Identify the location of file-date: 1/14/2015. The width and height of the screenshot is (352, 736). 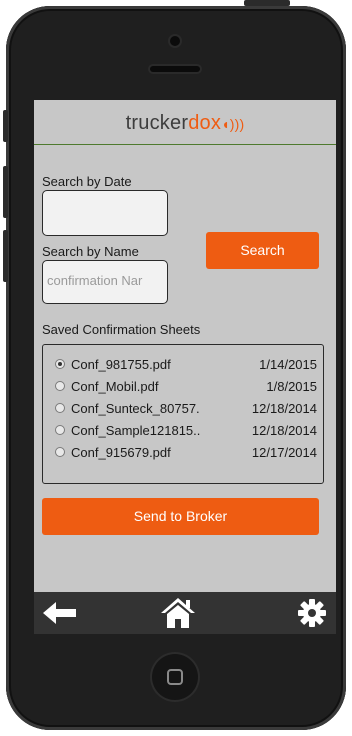
(288, 364).